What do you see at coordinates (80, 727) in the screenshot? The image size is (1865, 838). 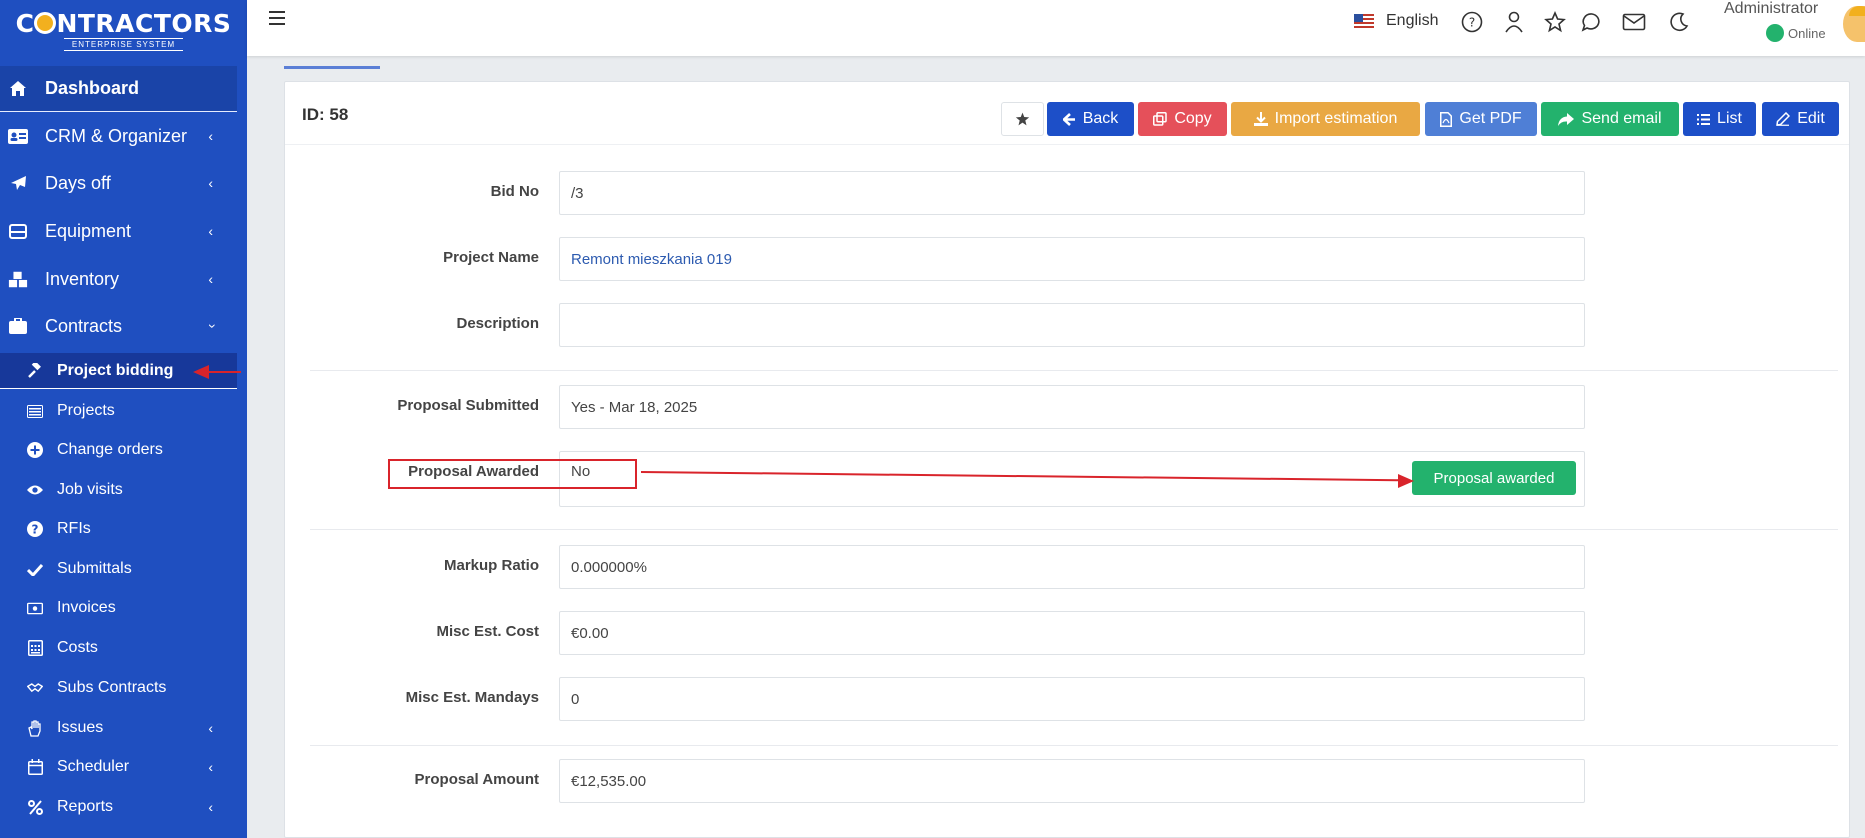 I see `sidebar-item-label: Issues` at bounding box center [80, 727].